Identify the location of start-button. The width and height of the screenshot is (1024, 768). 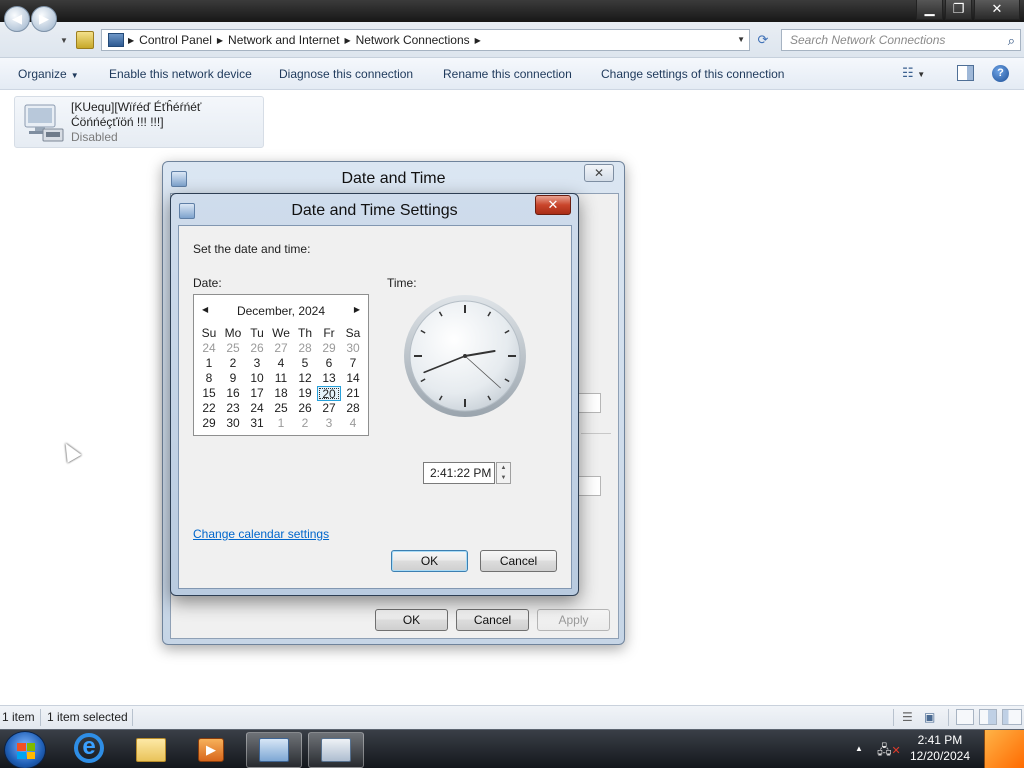
(25, 749).